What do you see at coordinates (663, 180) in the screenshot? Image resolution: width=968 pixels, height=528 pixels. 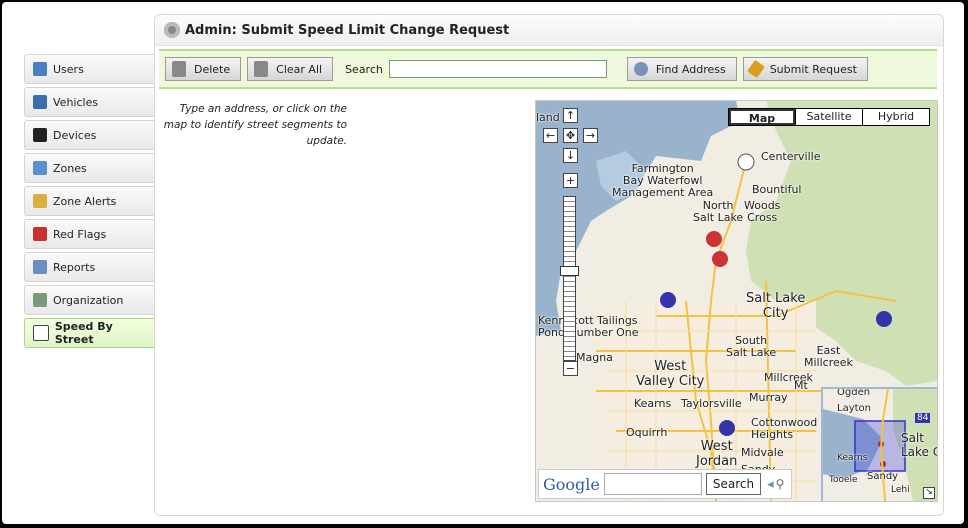 I see `map-label-farmington: Farmington Bay Waterfowl Management Area` at bounding box center [663, 180].